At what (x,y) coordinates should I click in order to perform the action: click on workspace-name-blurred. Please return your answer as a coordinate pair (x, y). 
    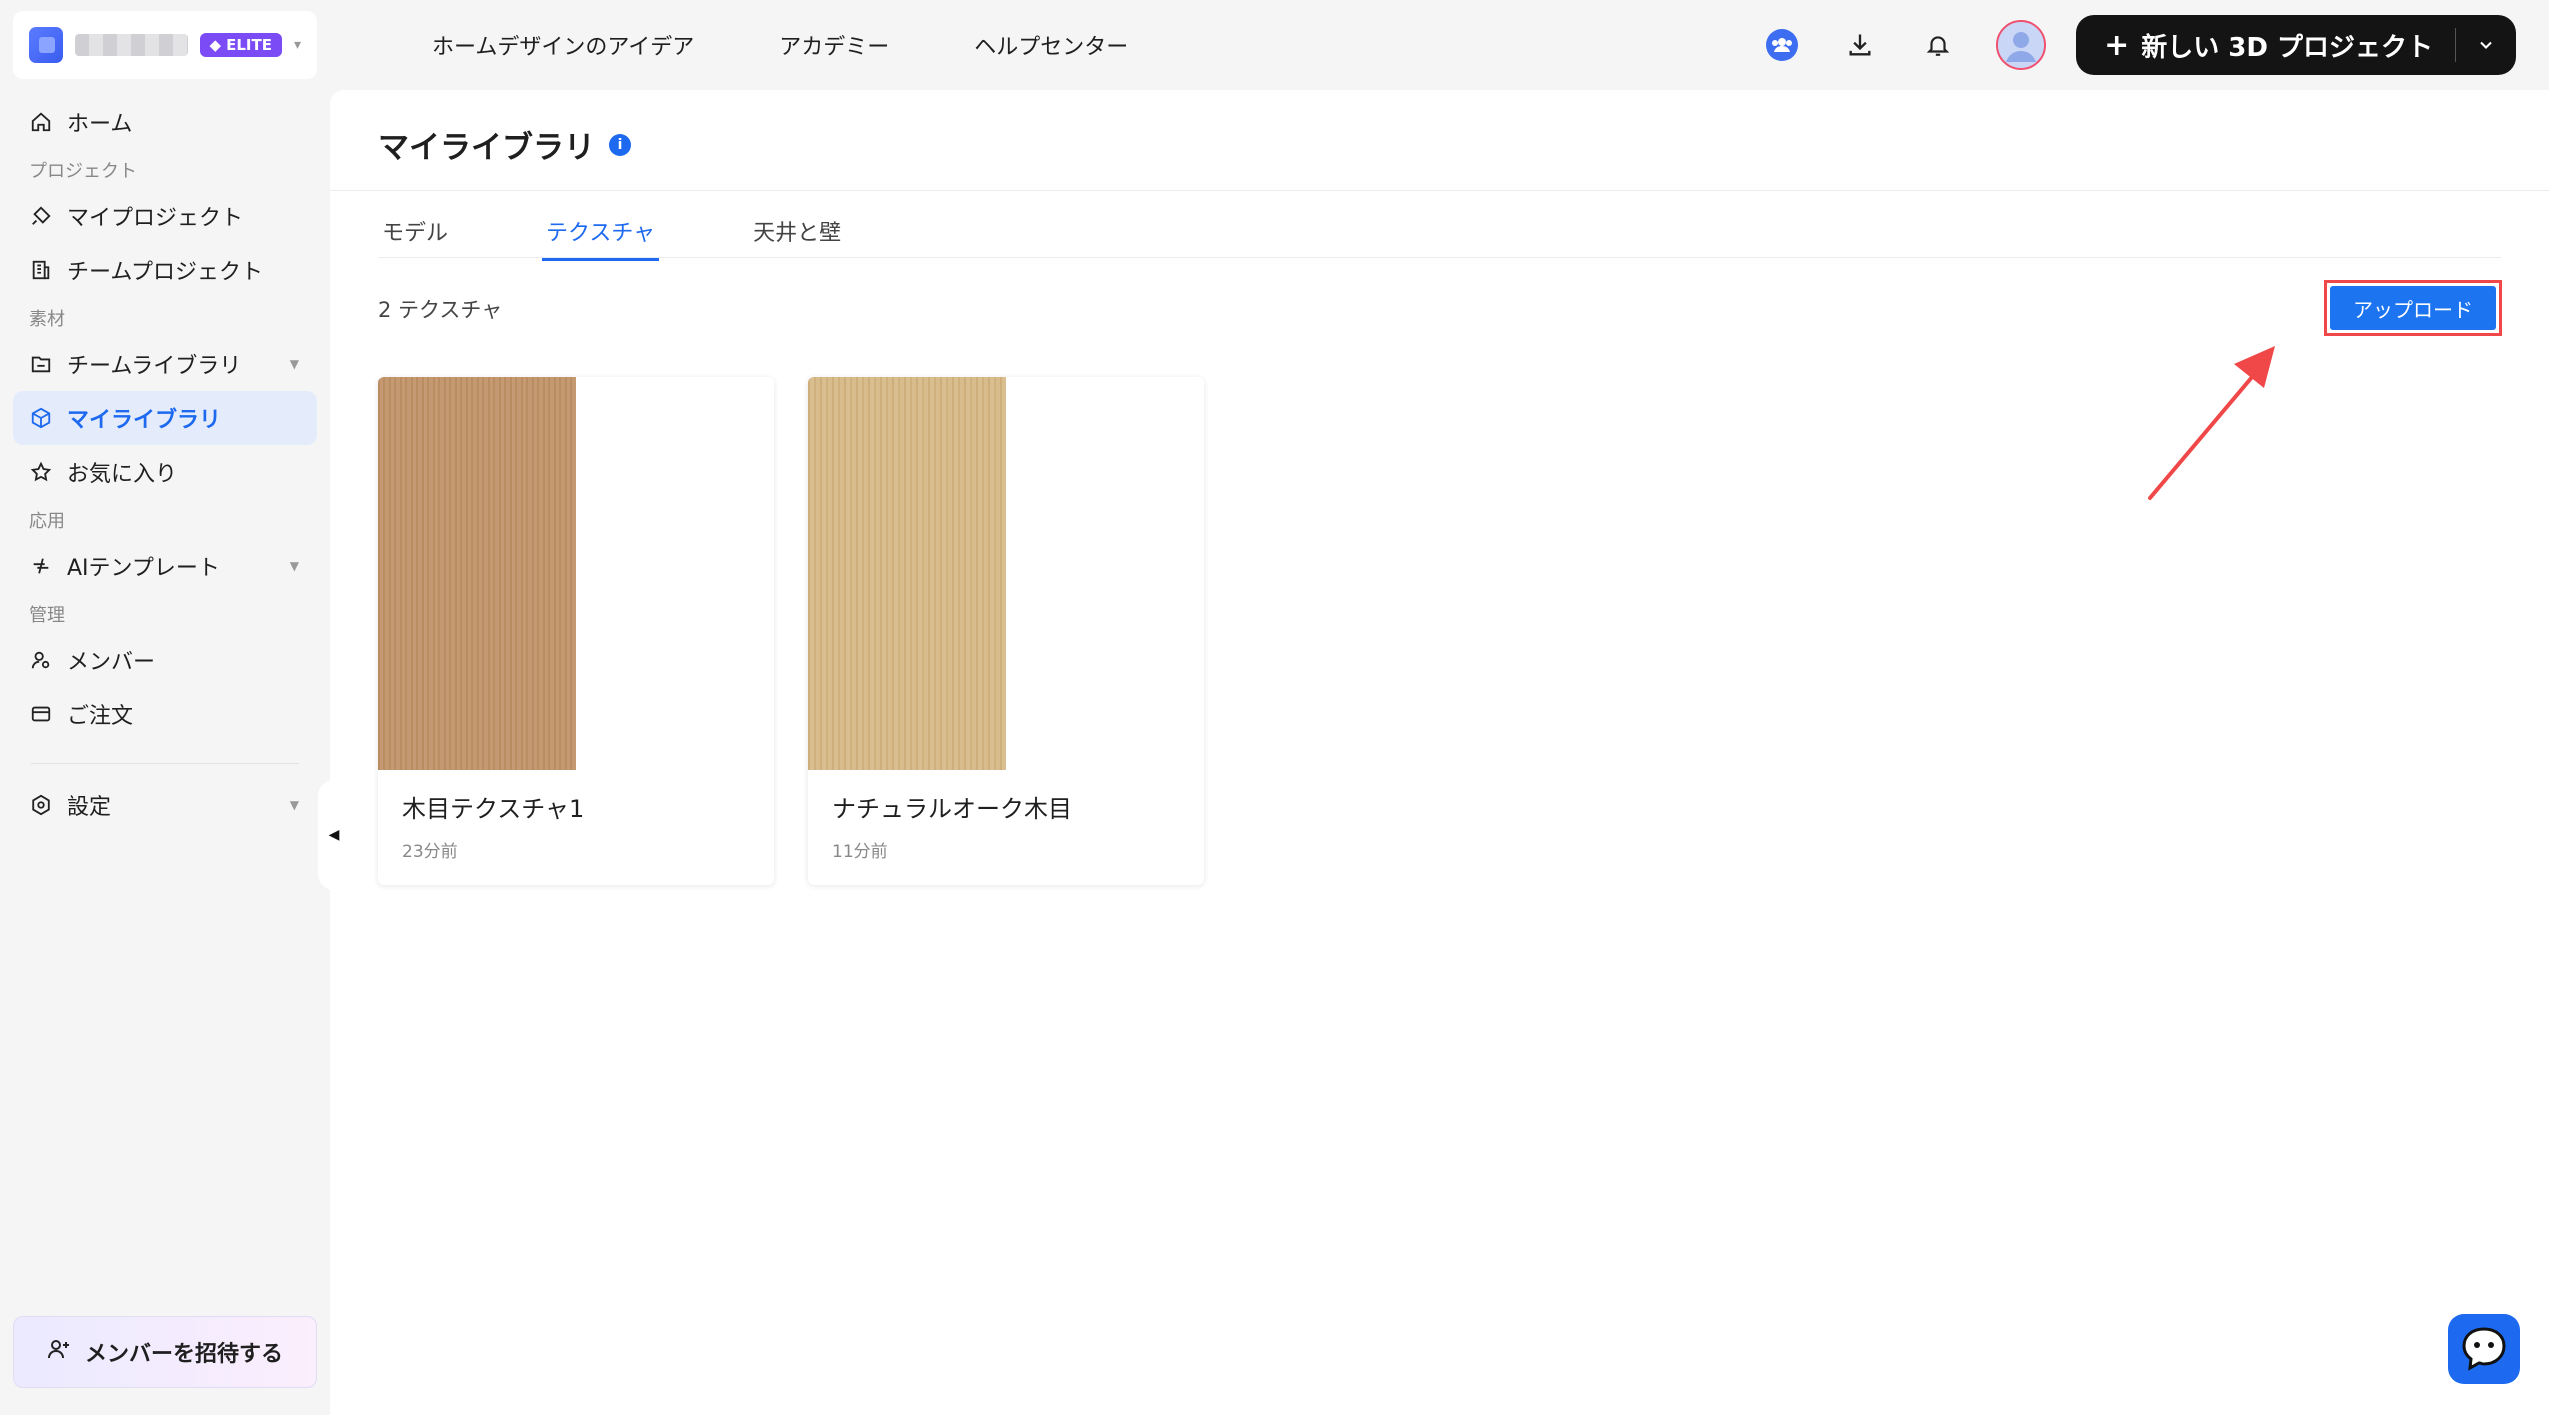
    Looking at the image, I should click on (131, 45).